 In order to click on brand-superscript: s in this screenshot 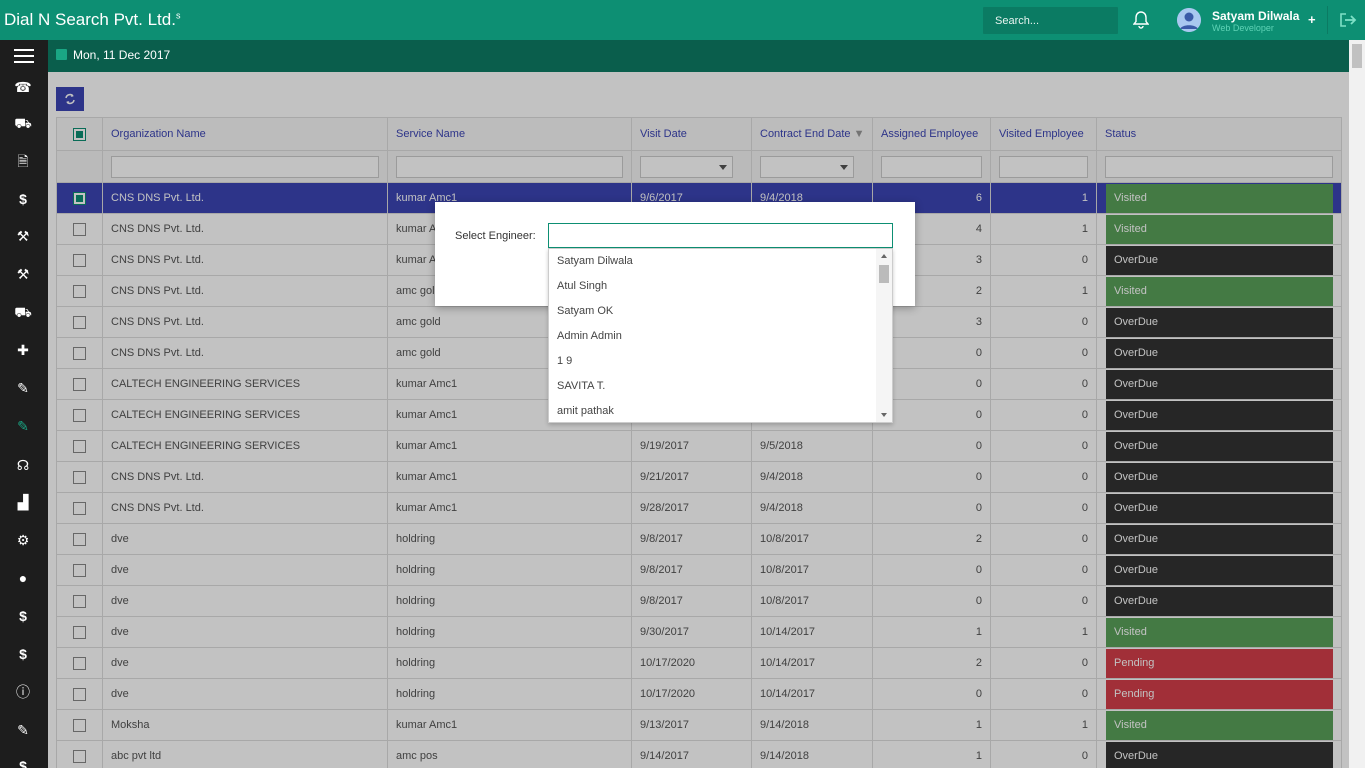, I will do `click(178, 15)`.